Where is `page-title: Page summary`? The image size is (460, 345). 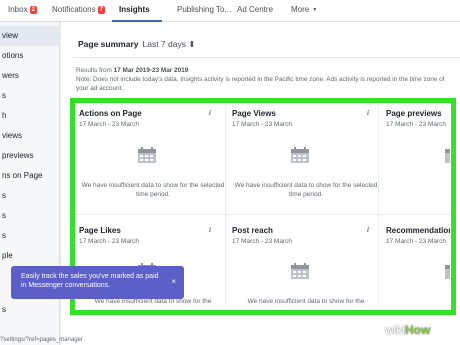 page-title: Page summary is located at coordinates (108, 44).